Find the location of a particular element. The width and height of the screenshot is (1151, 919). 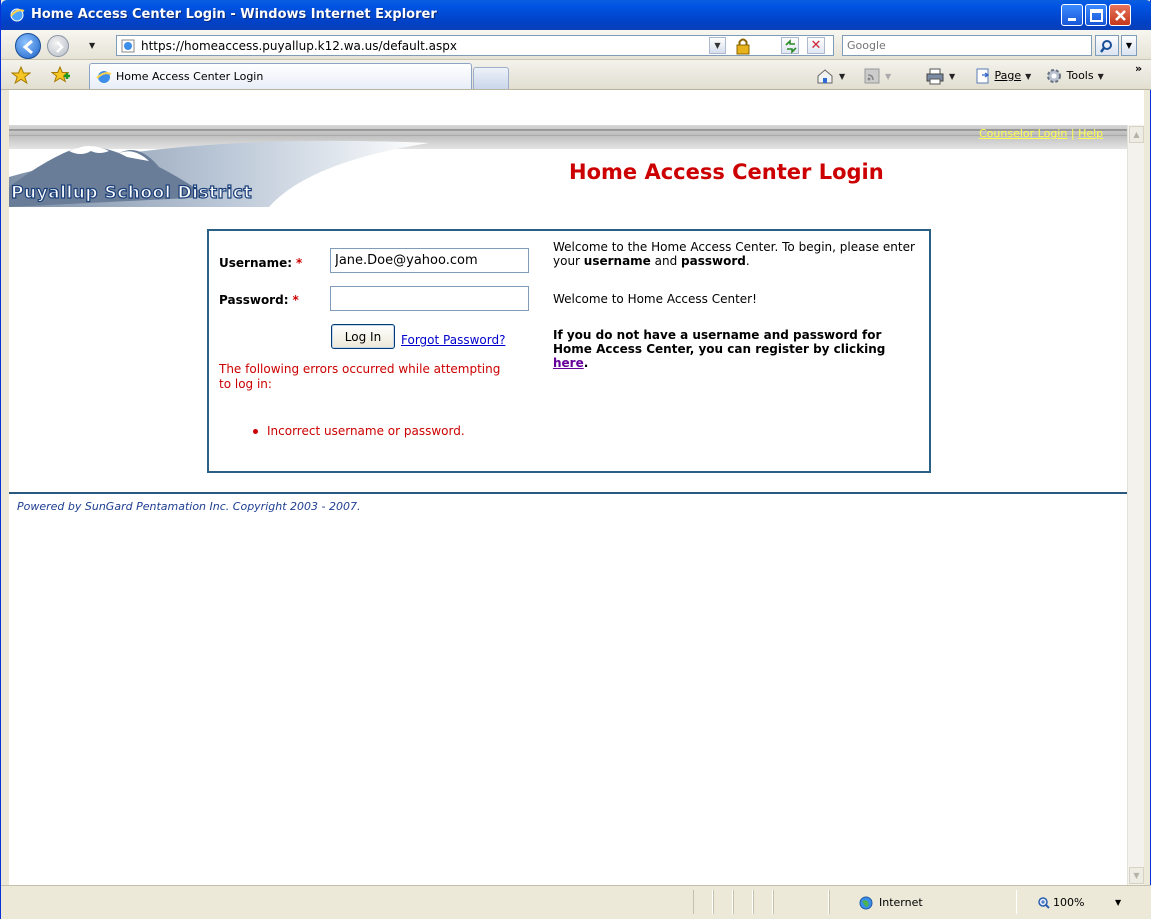

favorites-star-icon is located at coordinates (21, 75).